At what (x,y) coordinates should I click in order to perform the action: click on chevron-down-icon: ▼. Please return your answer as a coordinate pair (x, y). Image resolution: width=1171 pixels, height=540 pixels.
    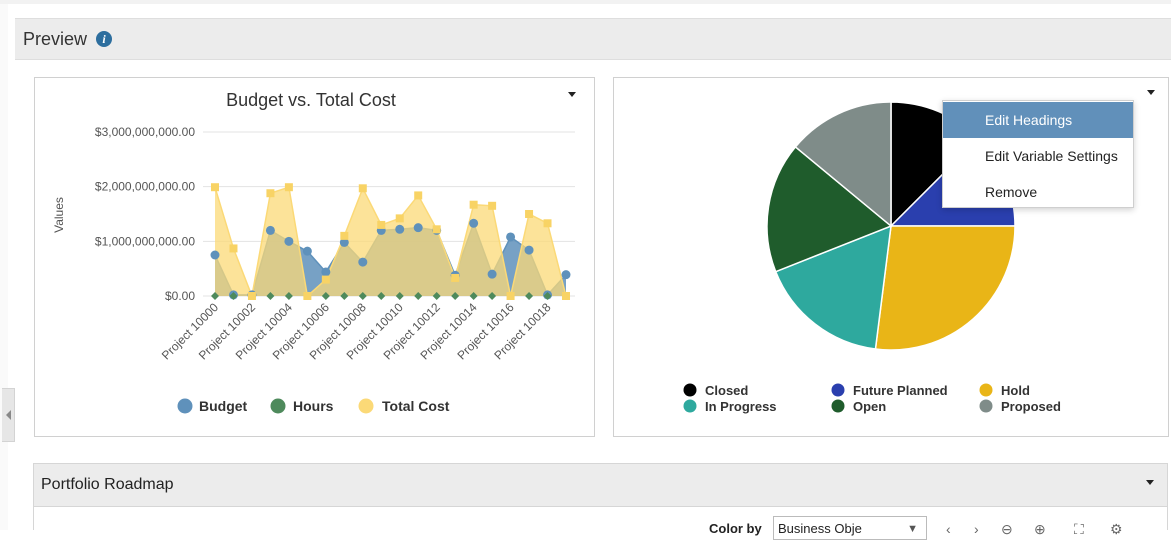
    Looking at the image, I should click on (912, 529).